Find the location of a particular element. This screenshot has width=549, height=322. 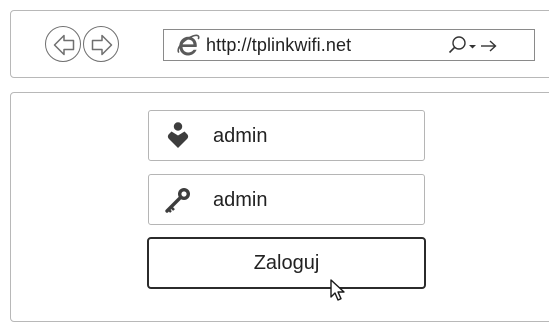

forward-button is located at coordinates (101, 44).